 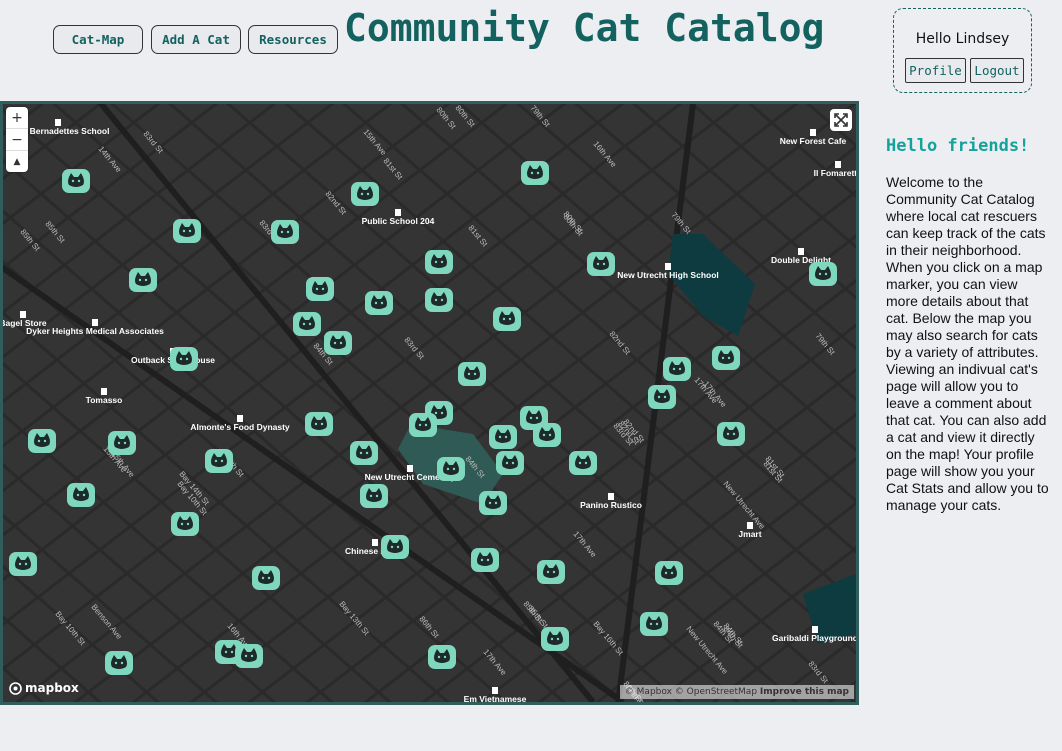 I want to click on zoom-in-button: +, so click(x=17, y=118).